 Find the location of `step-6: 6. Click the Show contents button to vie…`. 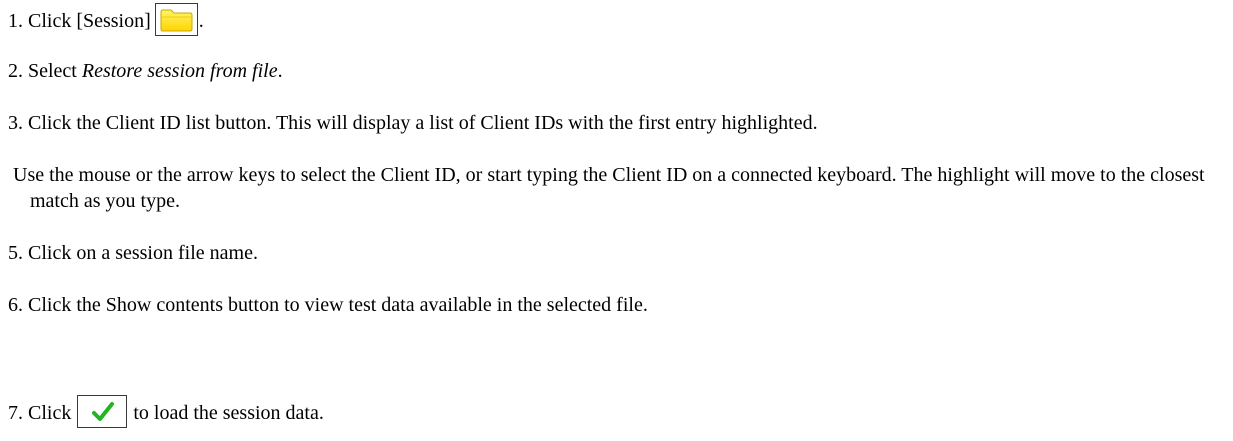

step-6: 6. Click the Show contents button to vie… is located at coordinates (328, 305).